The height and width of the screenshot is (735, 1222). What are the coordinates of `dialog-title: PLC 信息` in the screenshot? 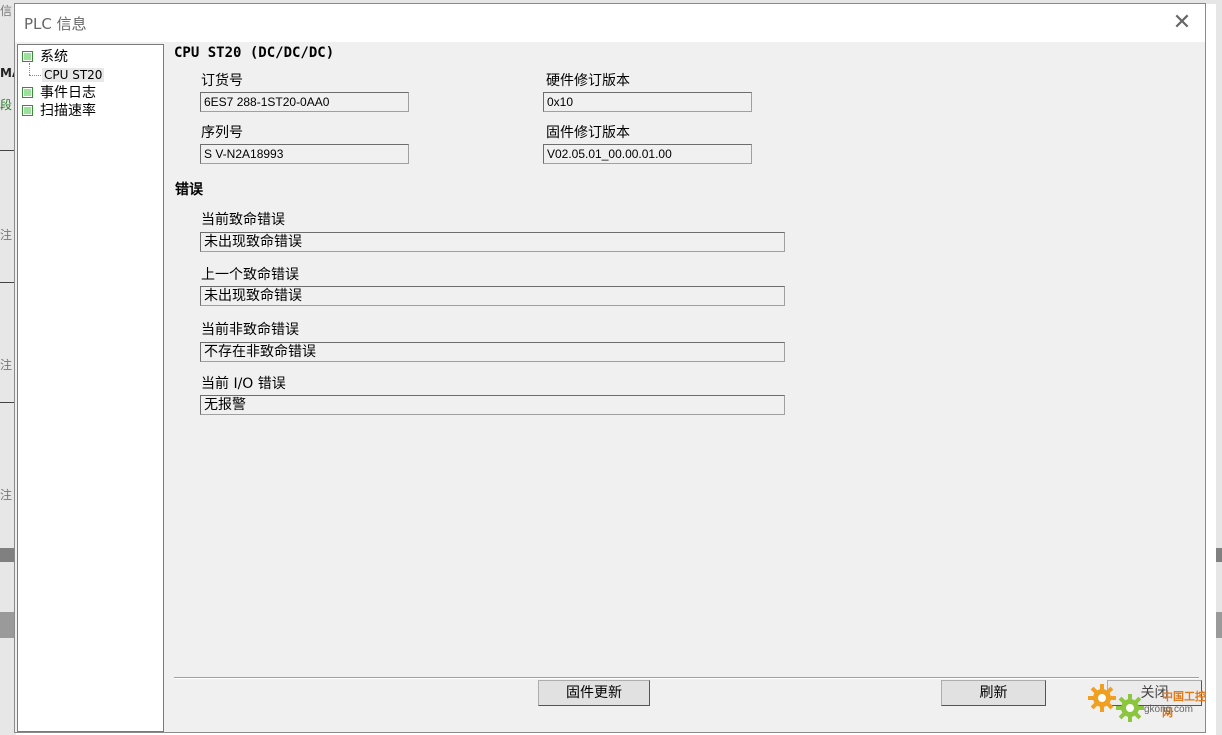 It's located at (55, 24).